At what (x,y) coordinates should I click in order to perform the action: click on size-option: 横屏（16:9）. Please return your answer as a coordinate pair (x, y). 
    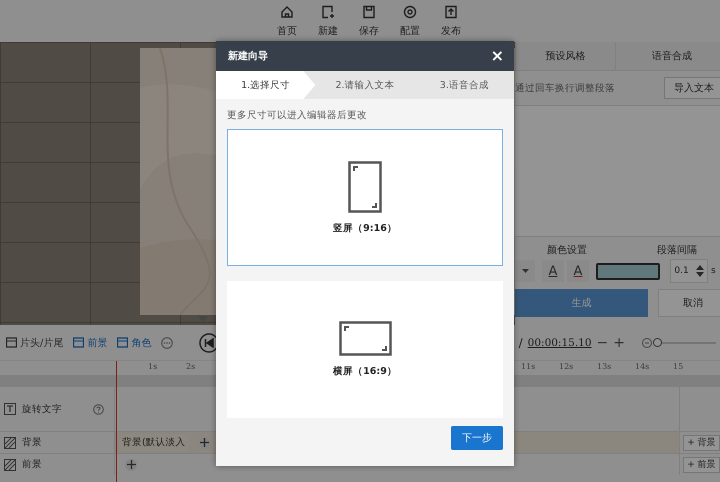
    Looking at the image, I should click on (365, 349).